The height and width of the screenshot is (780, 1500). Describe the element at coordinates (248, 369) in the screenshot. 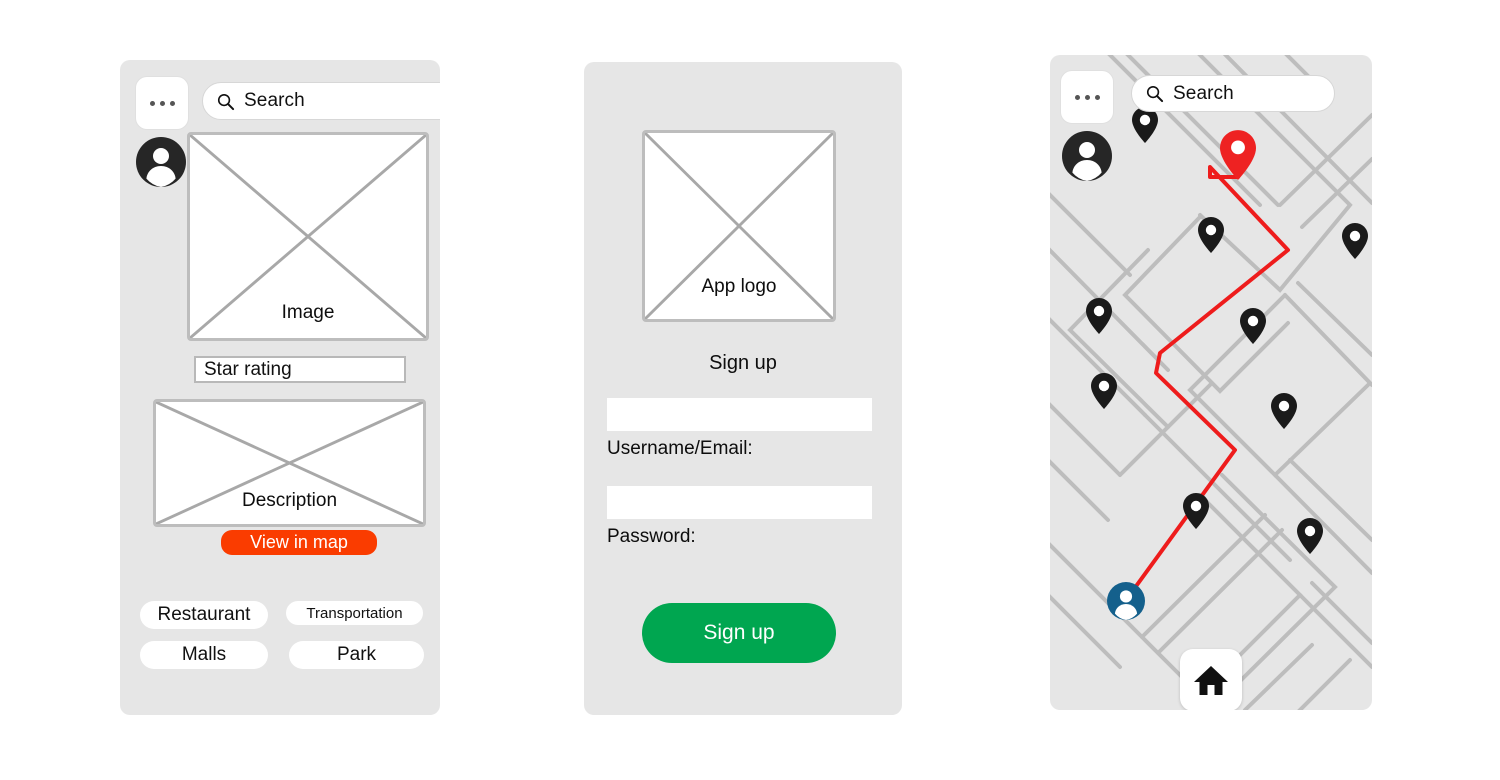

I see `star-rating-value: Star rating` at that location.